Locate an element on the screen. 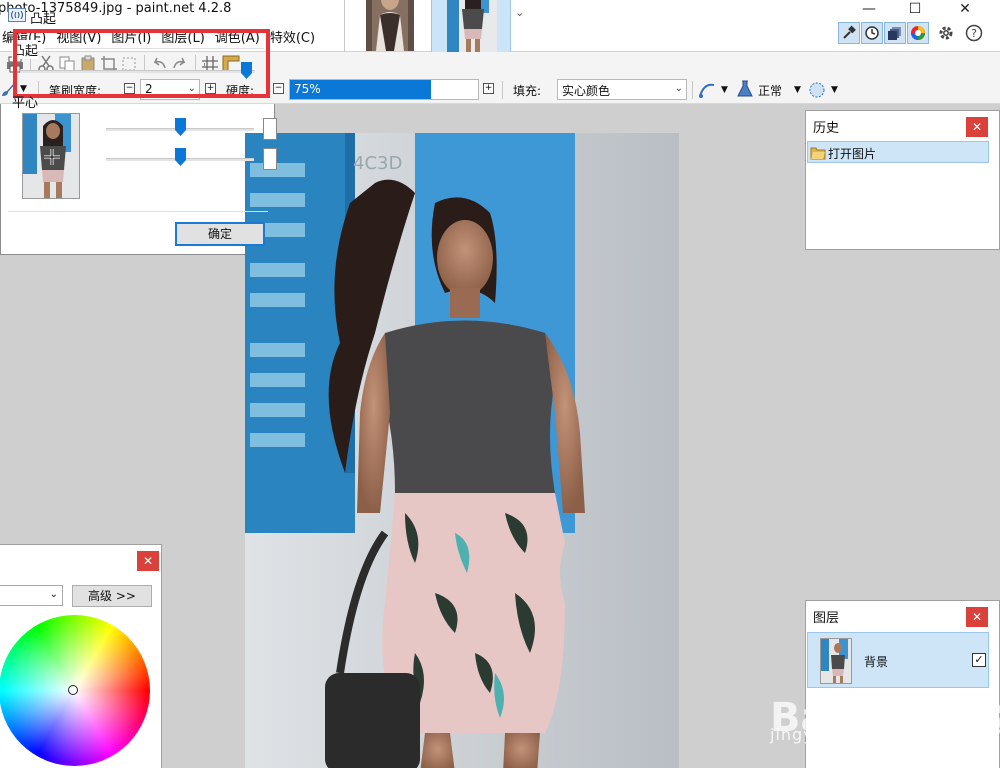  gear-icon is located at coordinates (946, 33).